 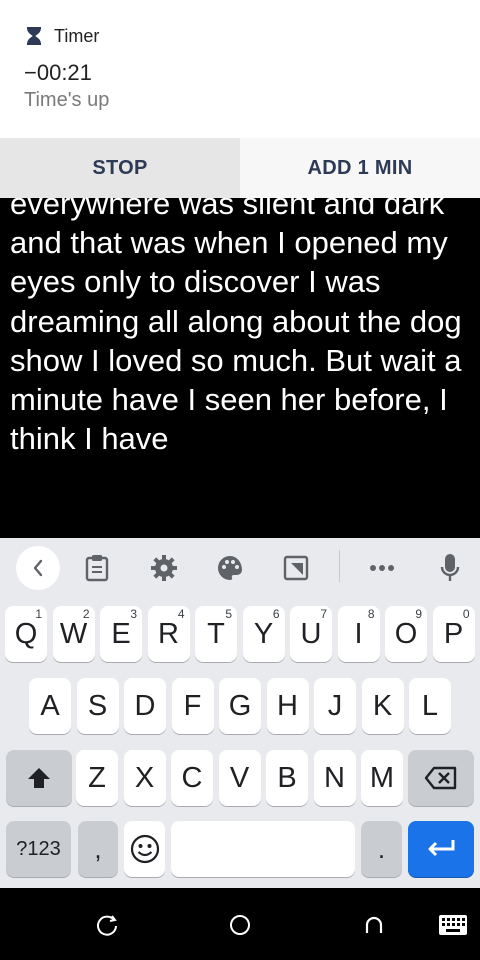 What do you see at coordinates (120, 168) in the screenshot?
I see `stop-button: STOP` at bounding box center [120, 168].